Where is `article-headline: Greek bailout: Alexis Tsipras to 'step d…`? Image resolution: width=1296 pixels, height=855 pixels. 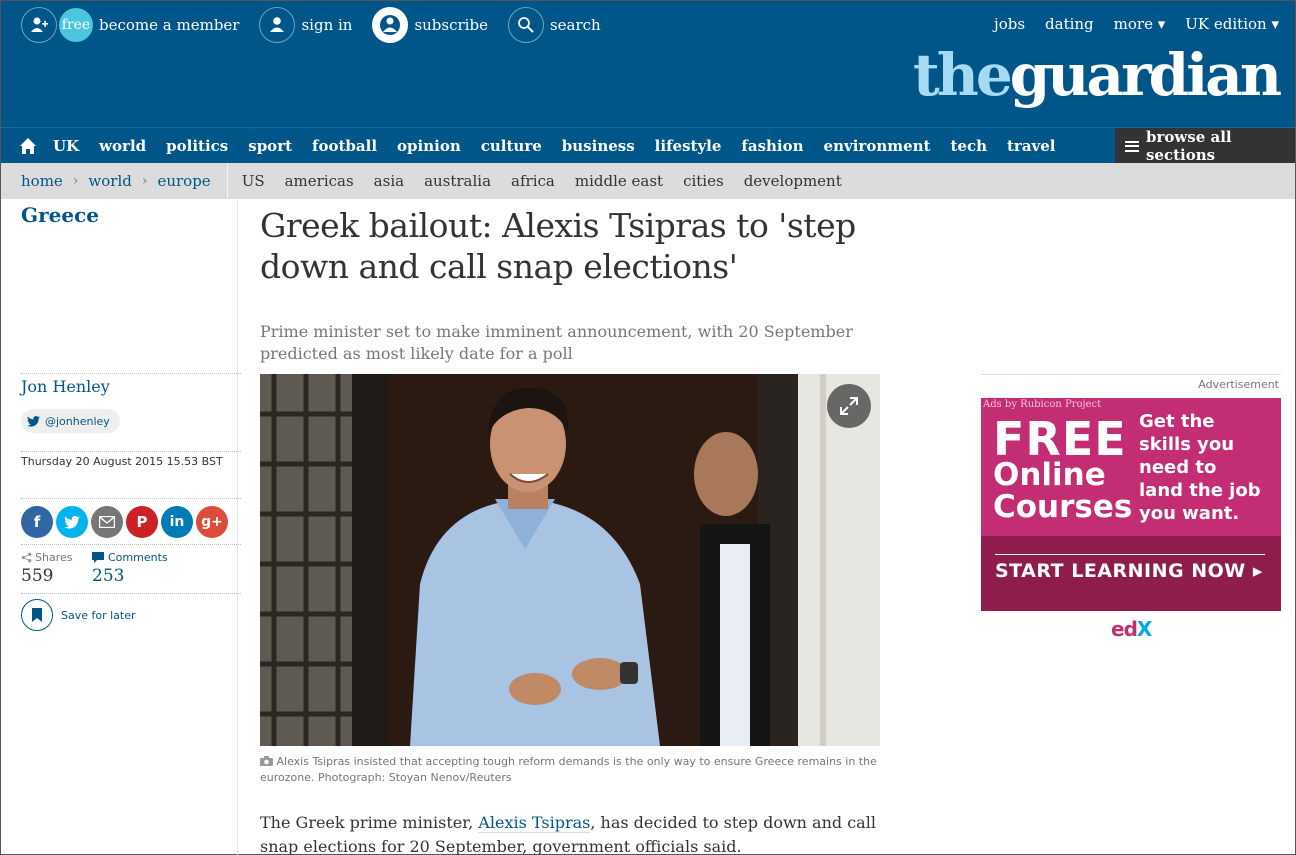
article-headline: Greek bailout: Alexis Tsipras to 'step d… is located at coordinates (558, 246).